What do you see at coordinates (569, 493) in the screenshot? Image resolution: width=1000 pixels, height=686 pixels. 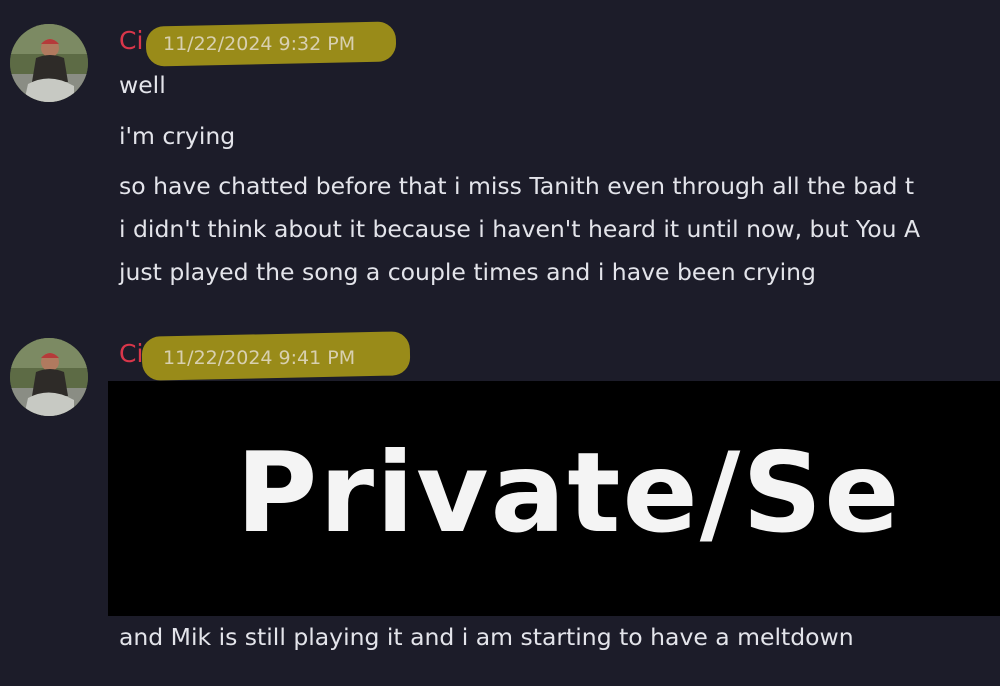 I see `image-attachment-text: Private/Se` at bounding box center [569, 493].